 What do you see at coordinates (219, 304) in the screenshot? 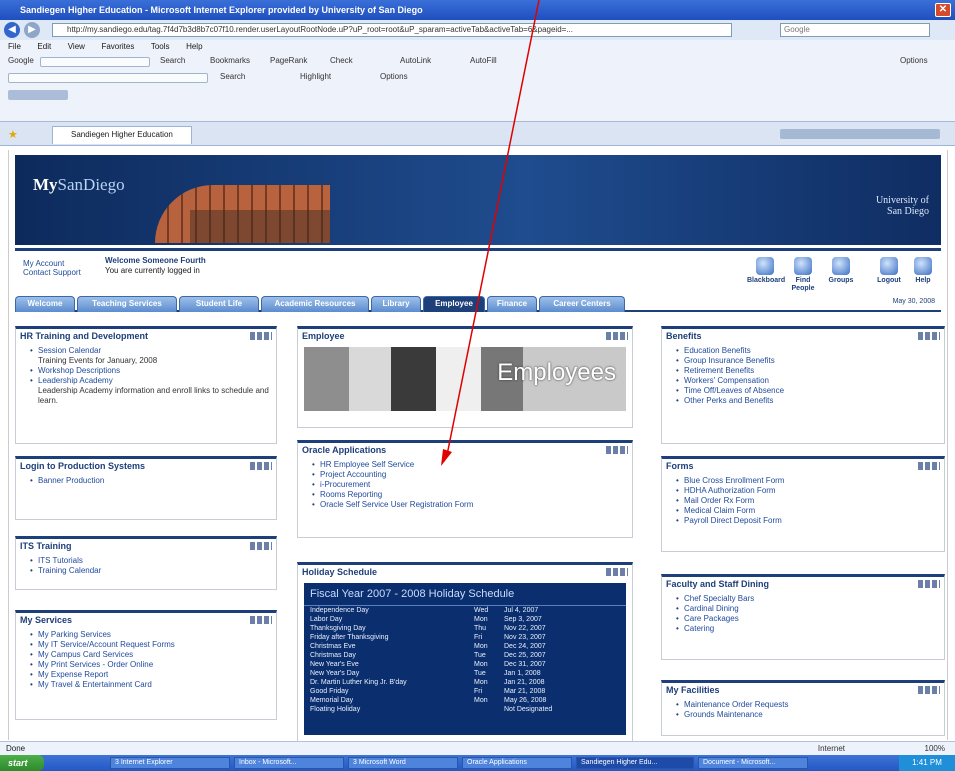
I see `tab-student-life: Student Life` at bounding box center [219, 304].